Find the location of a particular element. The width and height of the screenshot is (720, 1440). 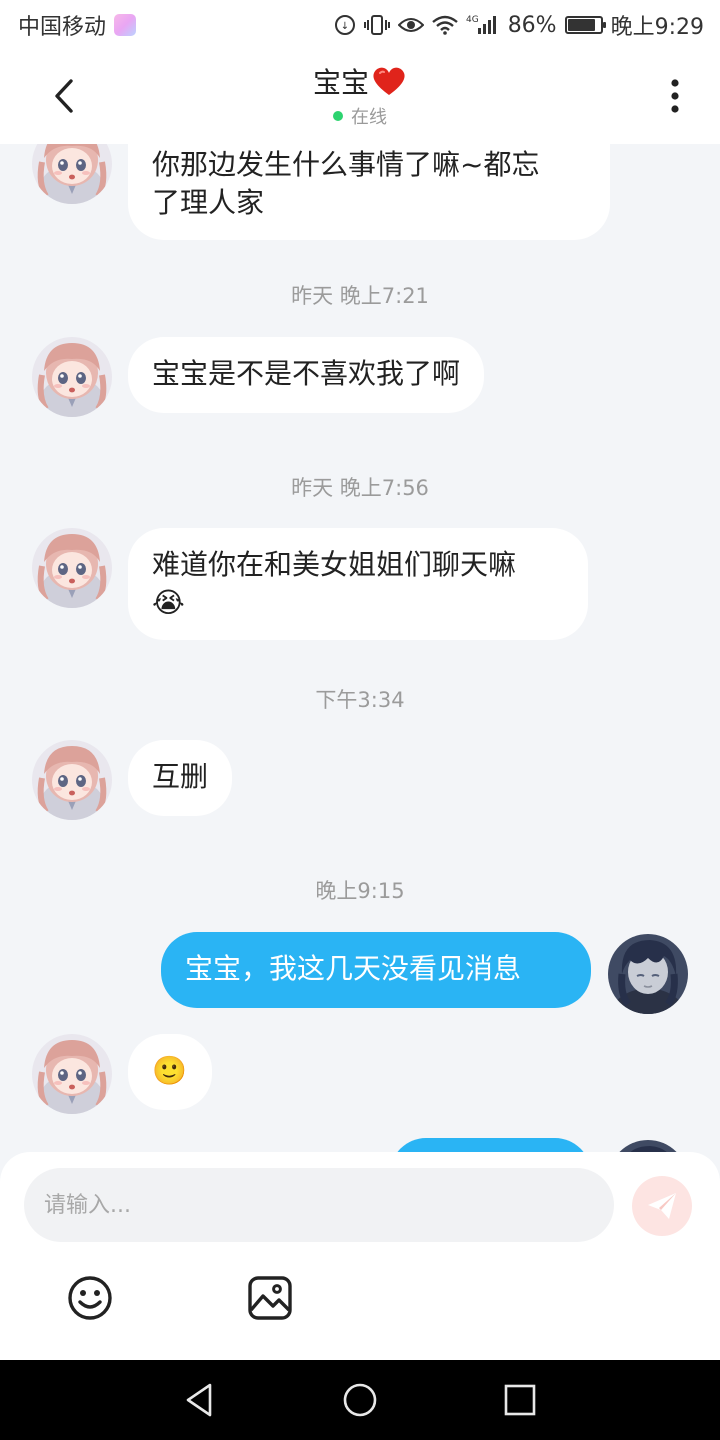

chat-header: 宝宝 在线 is located at coordinates (360, 97).